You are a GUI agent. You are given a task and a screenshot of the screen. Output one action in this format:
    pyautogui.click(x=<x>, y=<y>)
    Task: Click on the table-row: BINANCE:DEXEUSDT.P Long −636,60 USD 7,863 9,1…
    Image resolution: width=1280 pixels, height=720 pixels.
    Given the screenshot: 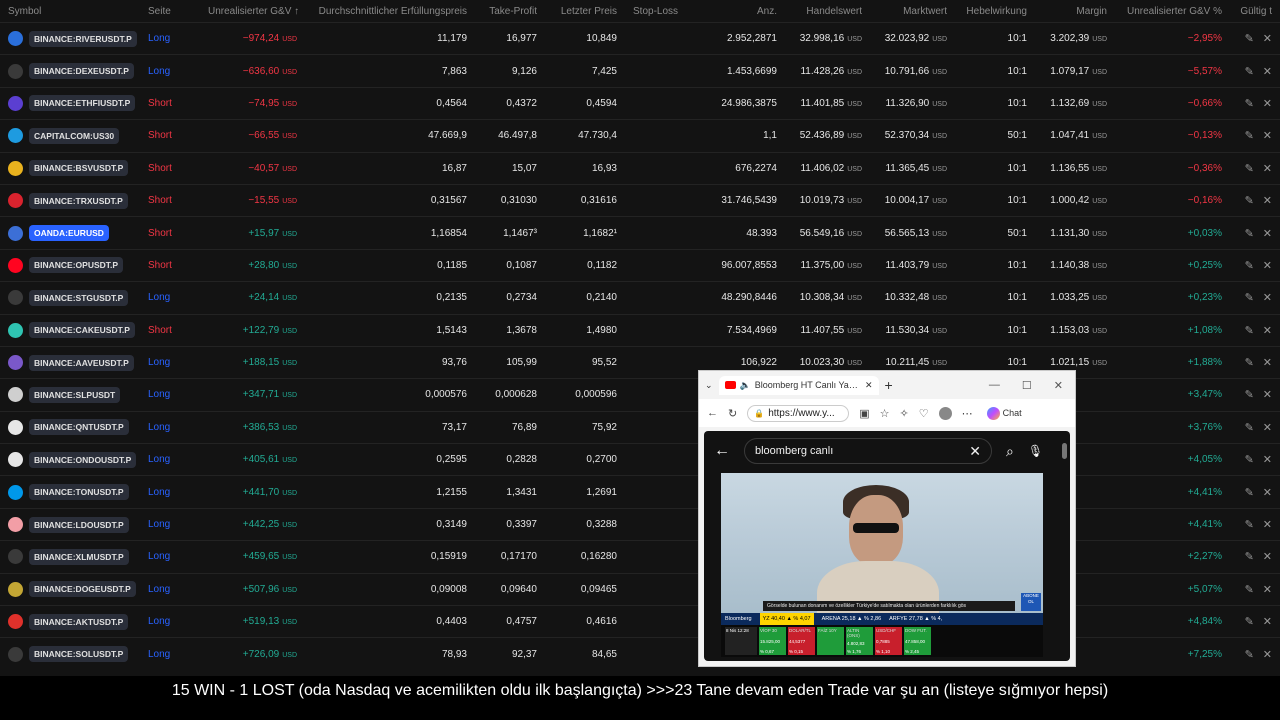 What is the action you would take?
    pyautogui.click(x=640, y=71)
    